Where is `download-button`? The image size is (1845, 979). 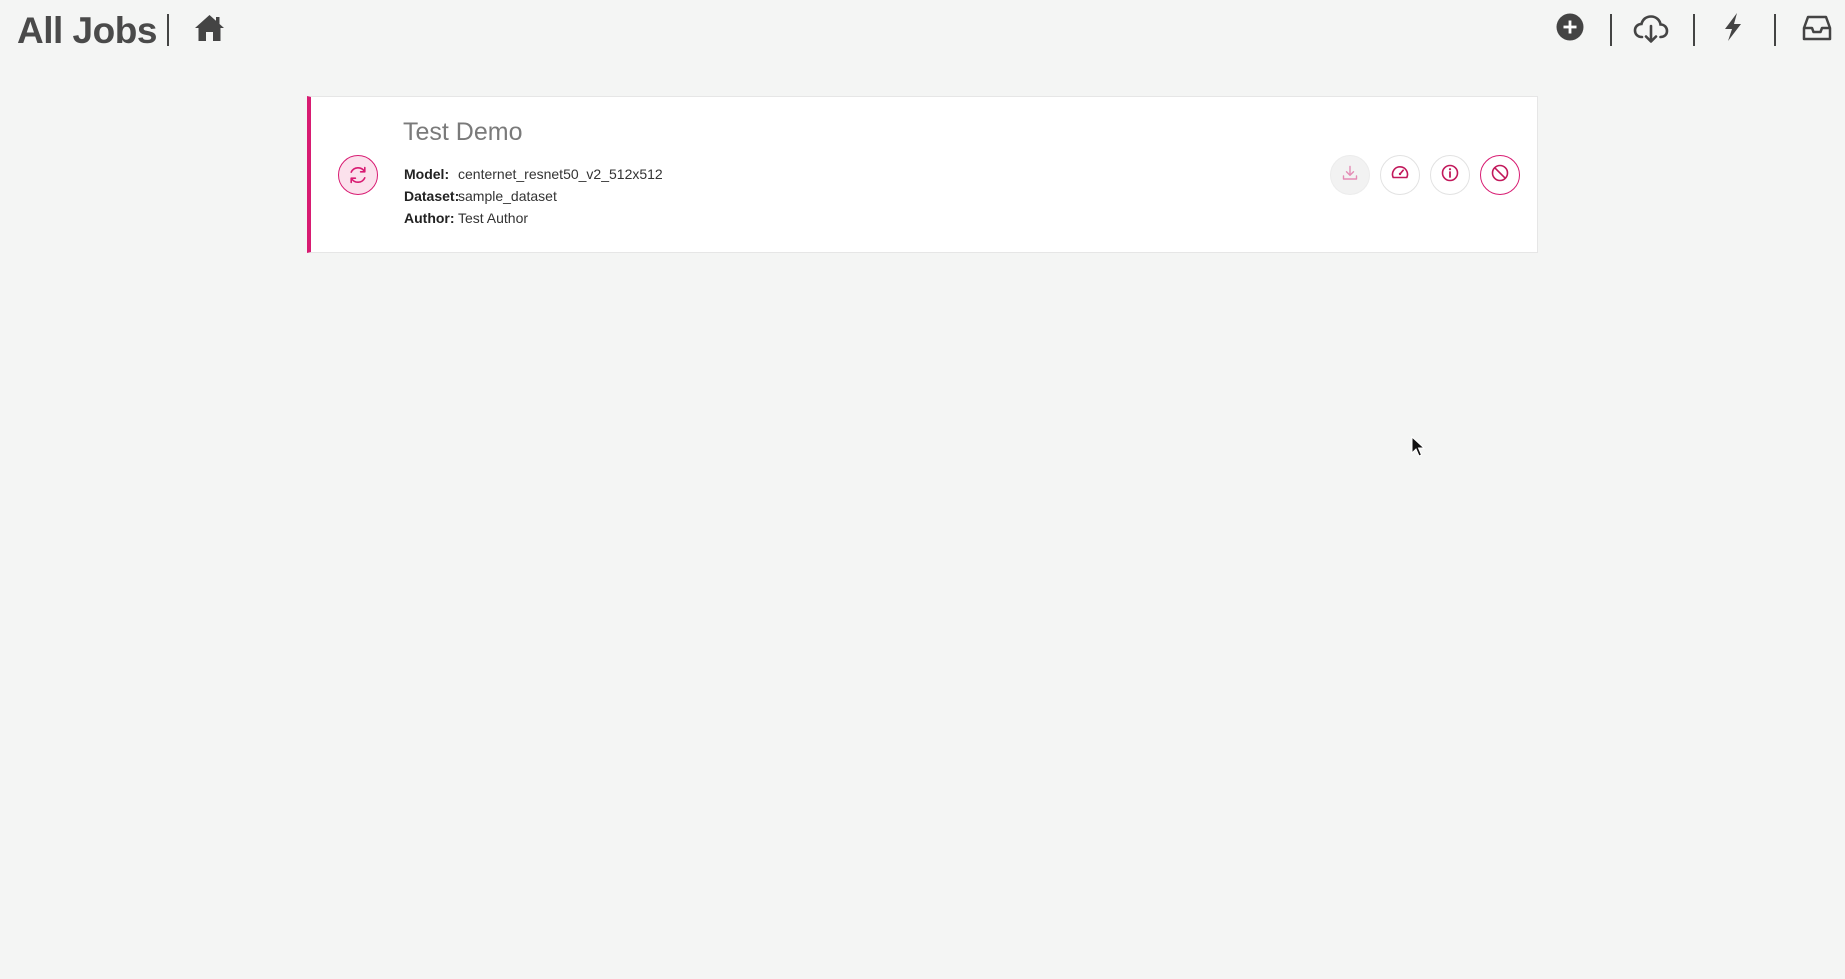 download-button is located at coordinates (1350, 175).